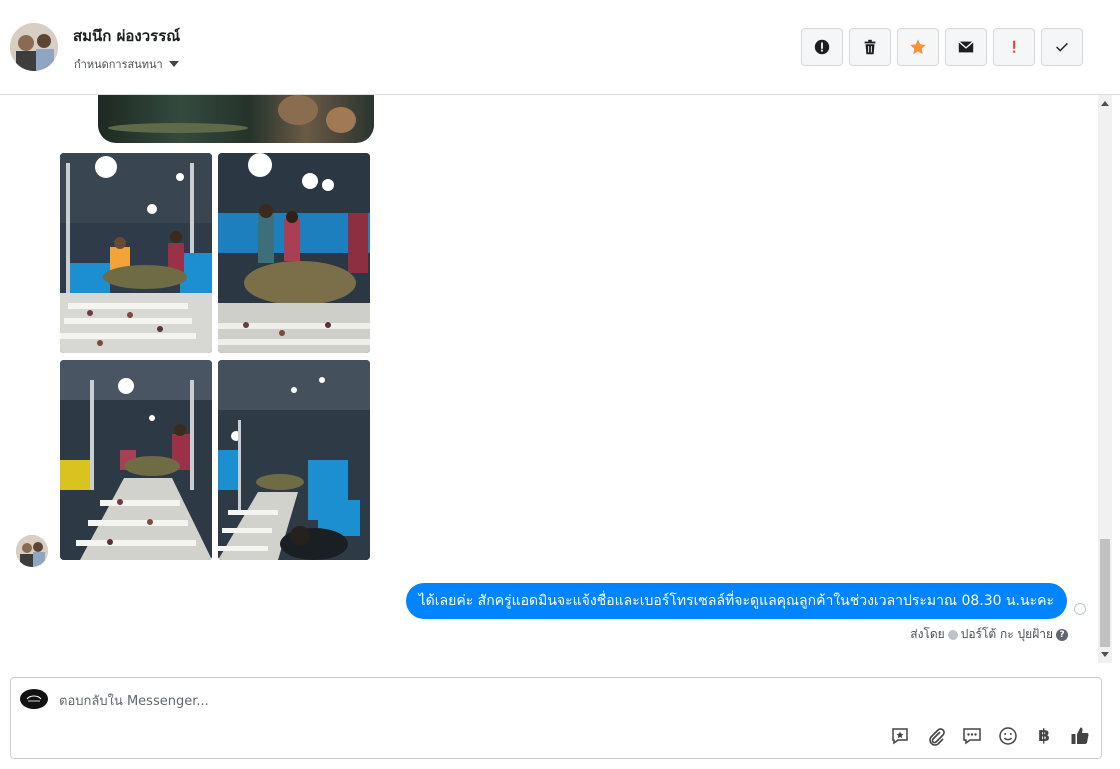 The height and width of the screenshot is (769, 1120). I want to click on contact-avatar-small, so click(32, 551).